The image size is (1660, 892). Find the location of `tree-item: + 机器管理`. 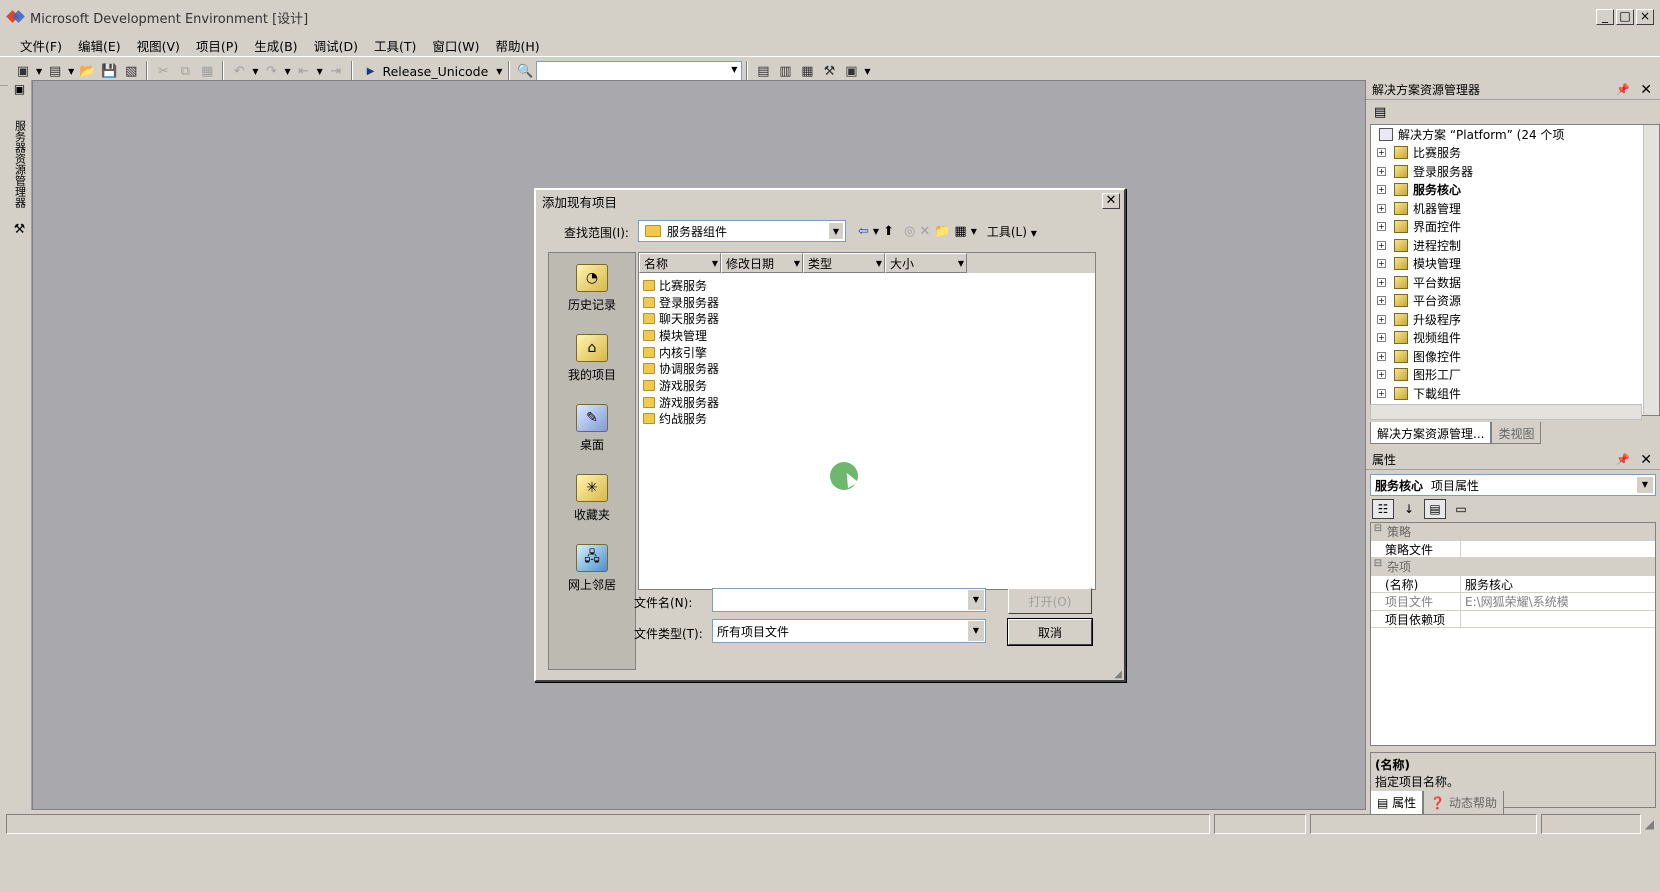

tree-item: + 机器管理 is located at coordinates (1515, 208).